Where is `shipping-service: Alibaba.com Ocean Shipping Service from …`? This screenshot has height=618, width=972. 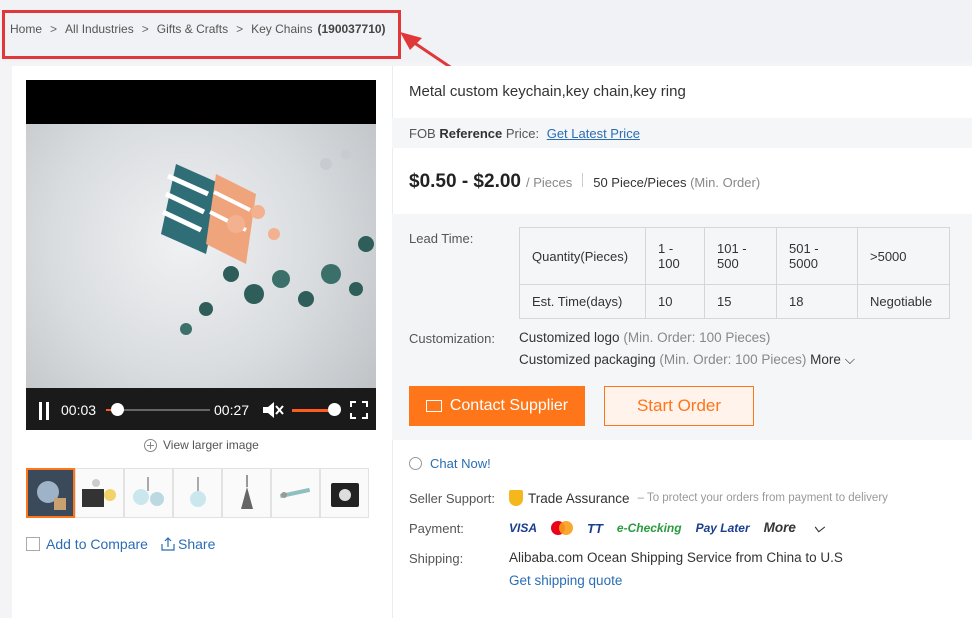
shipping-service: Alibaba.com Ocean Shipping Service from … is located at coordinates (676, 557).